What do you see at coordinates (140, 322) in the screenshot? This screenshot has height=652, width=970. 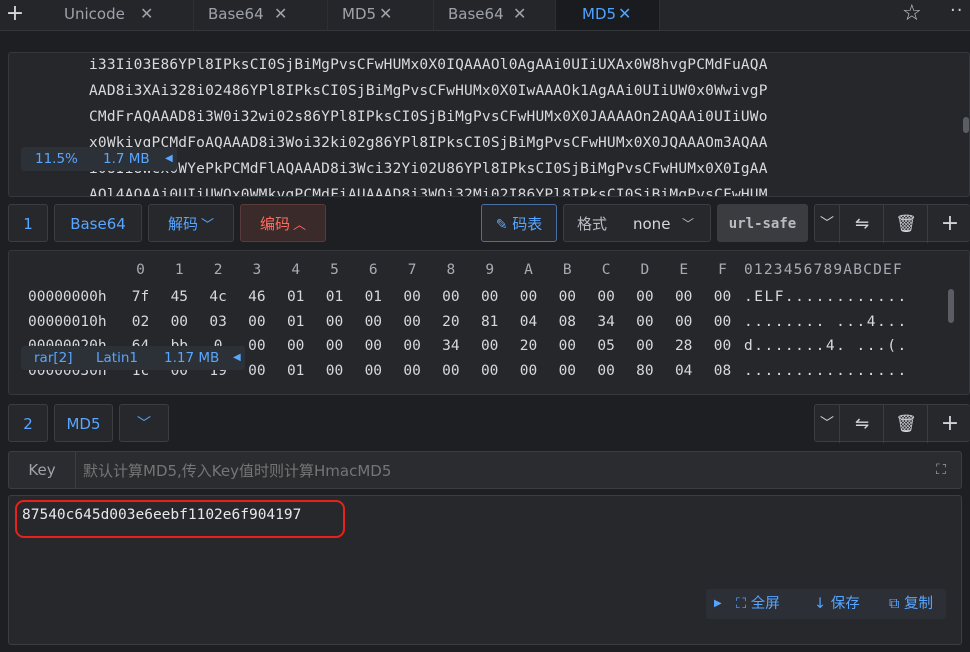 I see `hex-byte: 02` at bounding box center [140, 322].